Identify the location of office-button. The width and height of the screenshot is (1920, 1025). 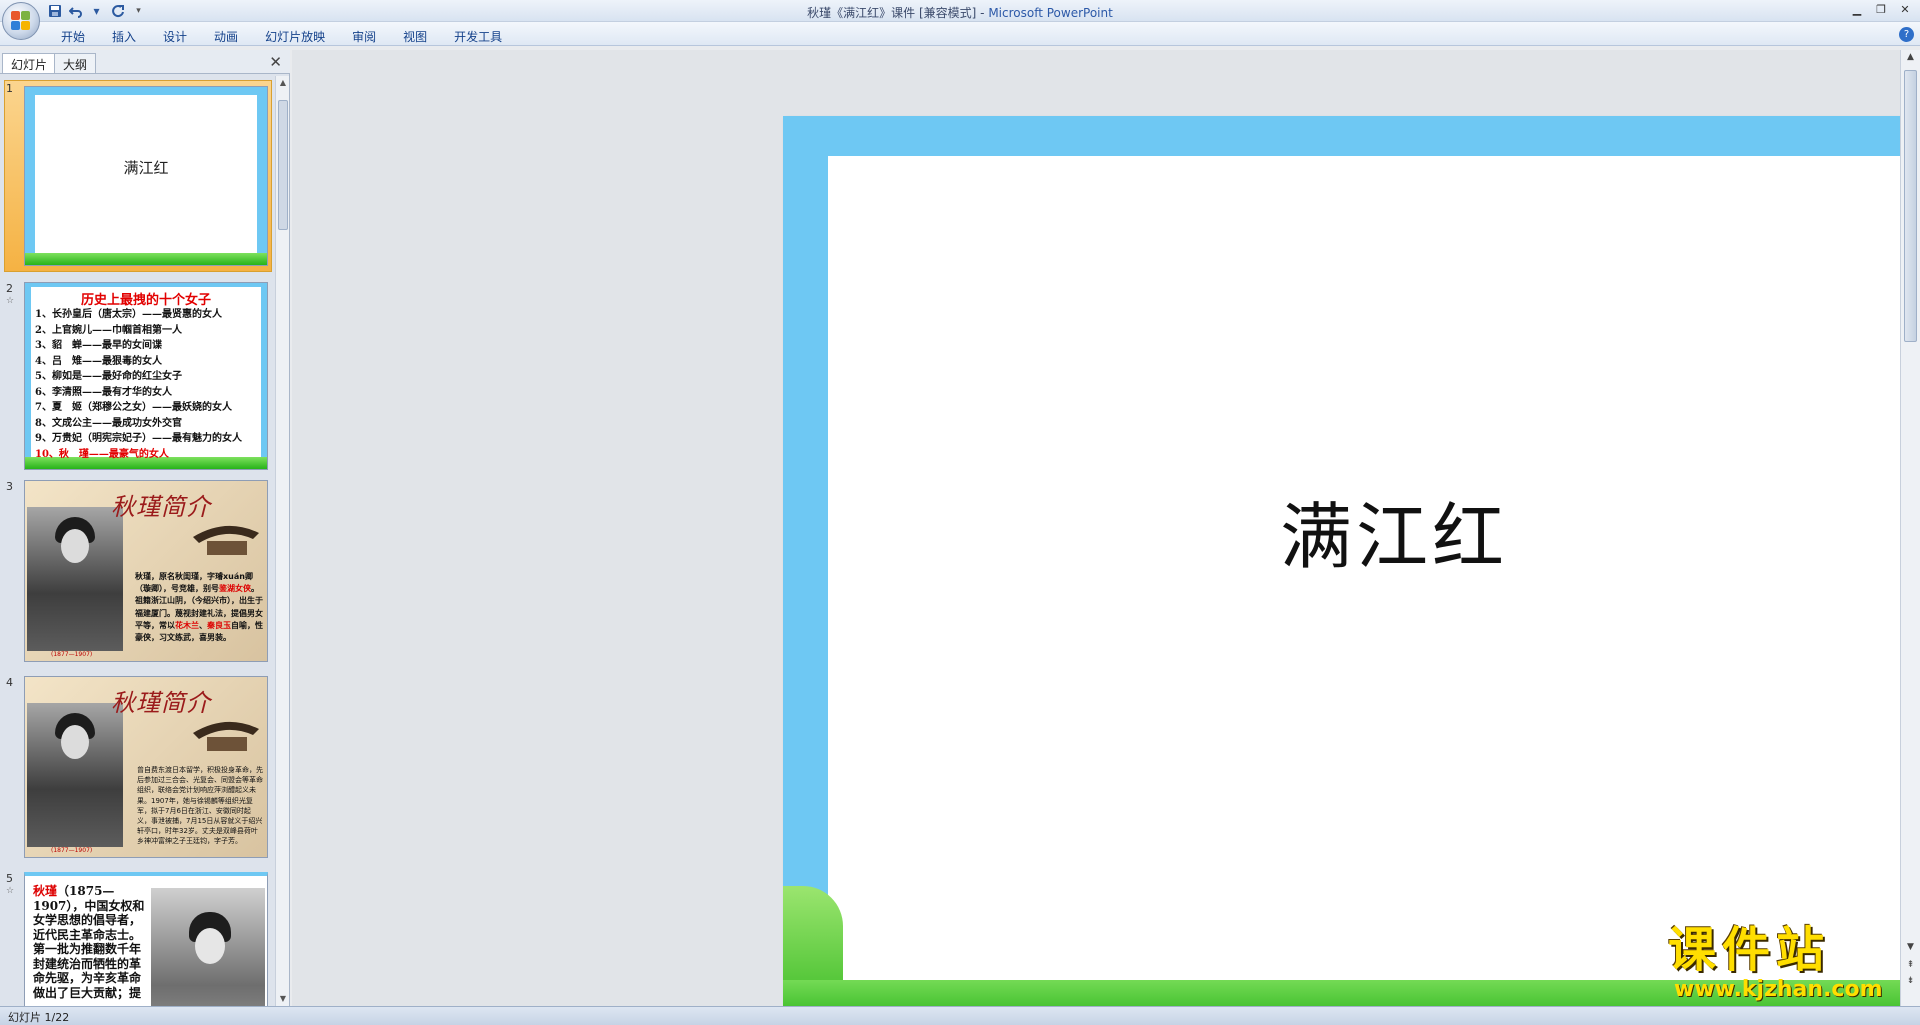
(21, 21).